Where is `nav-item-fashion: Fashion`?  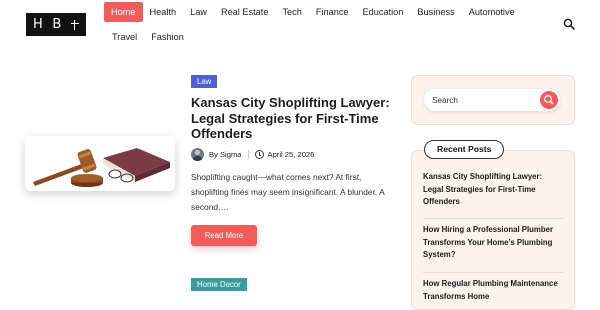 nav-item-fashion: Fashion is located at coordinates (167, 37).